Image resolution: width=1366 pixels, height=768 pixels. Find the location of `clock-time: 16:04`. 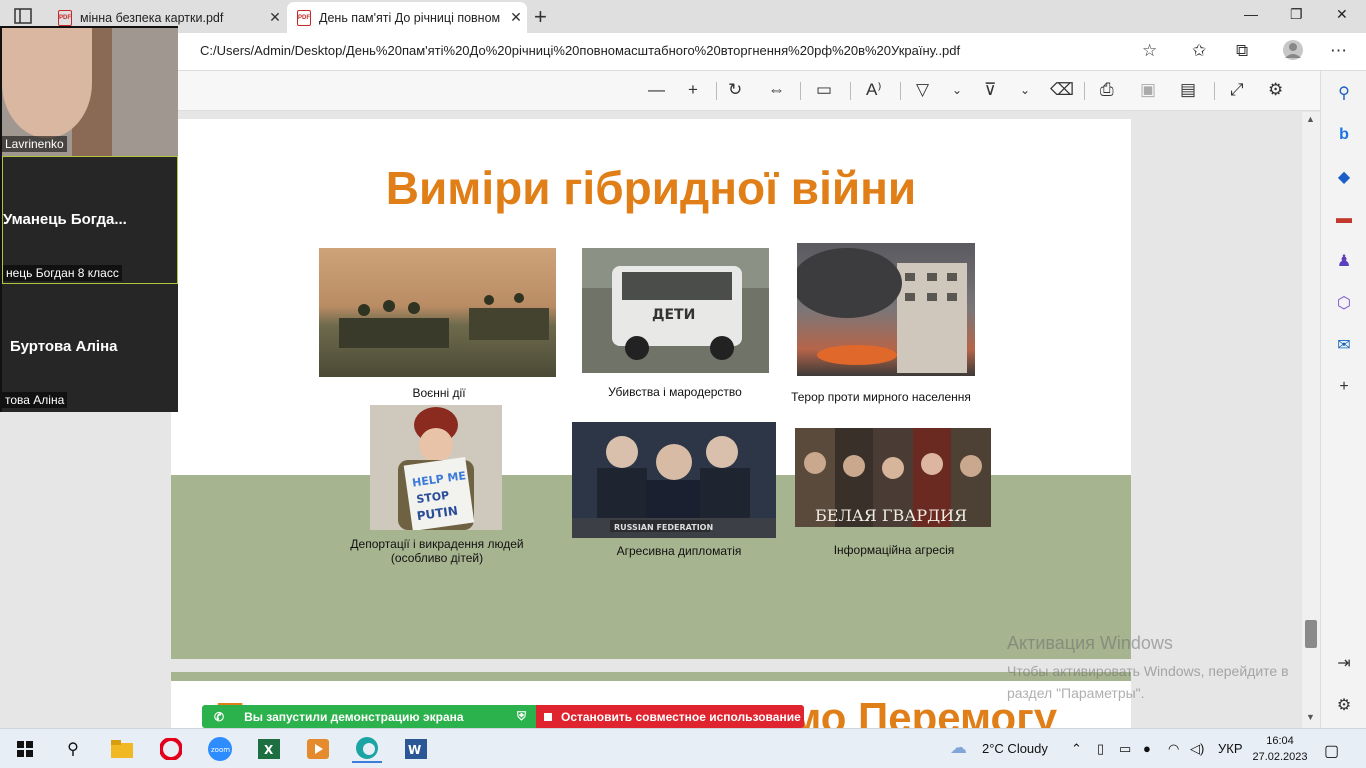

clock-time: 16:04 is located at coordinates (1280, 741).